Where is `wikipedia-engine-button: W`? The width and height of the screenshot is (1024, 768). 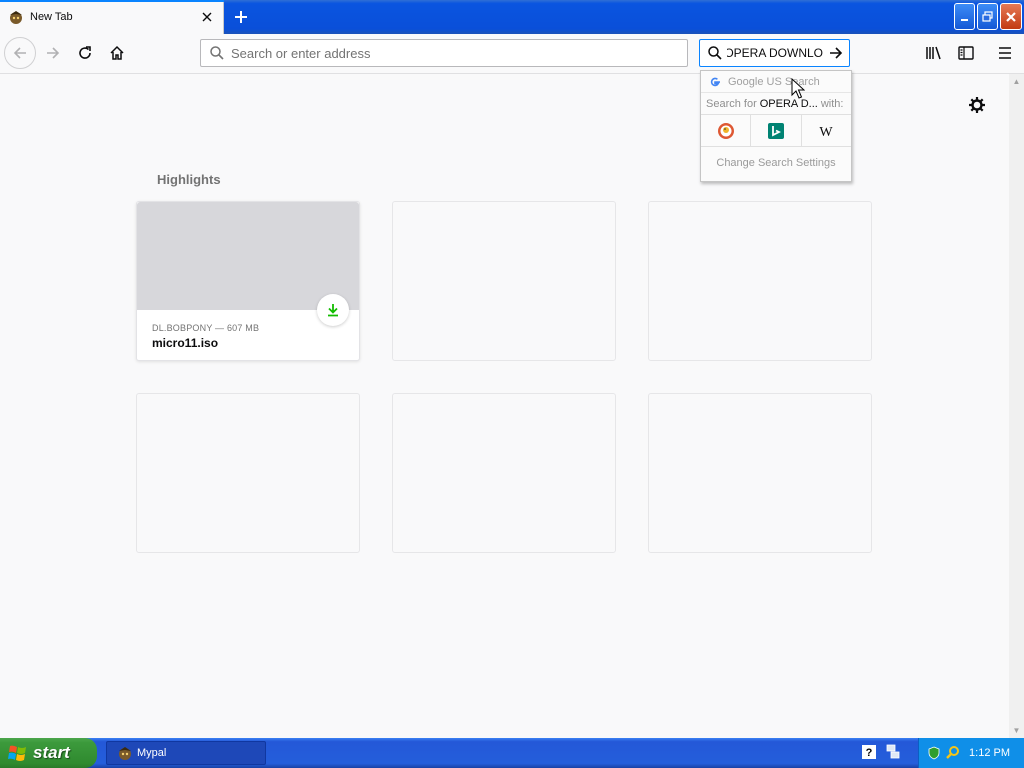 wikipedia-engine-button: W is located at coordinates (826, 130).